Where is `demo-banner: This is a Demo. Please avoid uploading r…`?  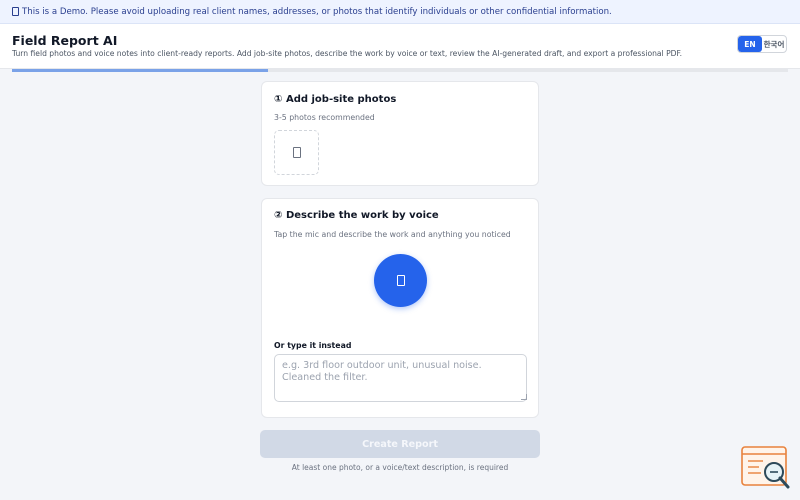 demo-banner: This is a Demo. Please avoid uploading r… is located at coordinates (400, 12).